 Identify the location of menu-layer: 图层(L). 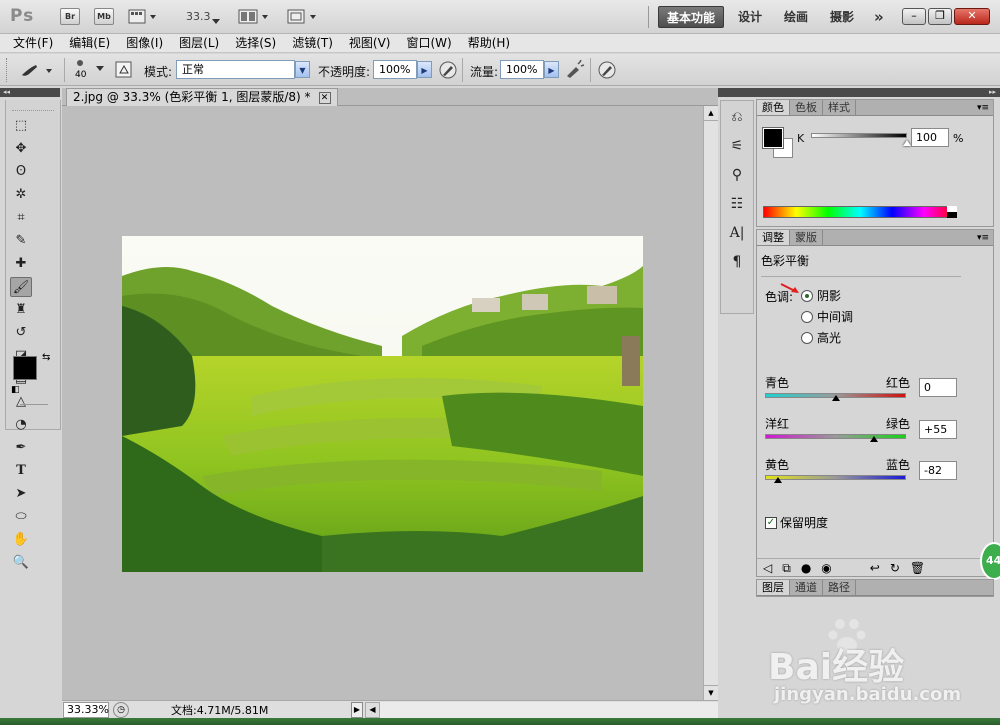
(199, 43).